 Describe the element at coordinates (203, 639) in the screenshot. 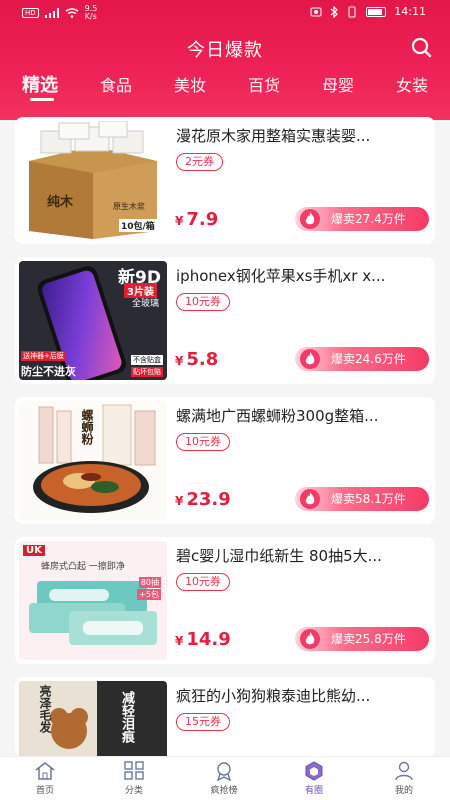

I see `product-price: ¥14.9` at that location.